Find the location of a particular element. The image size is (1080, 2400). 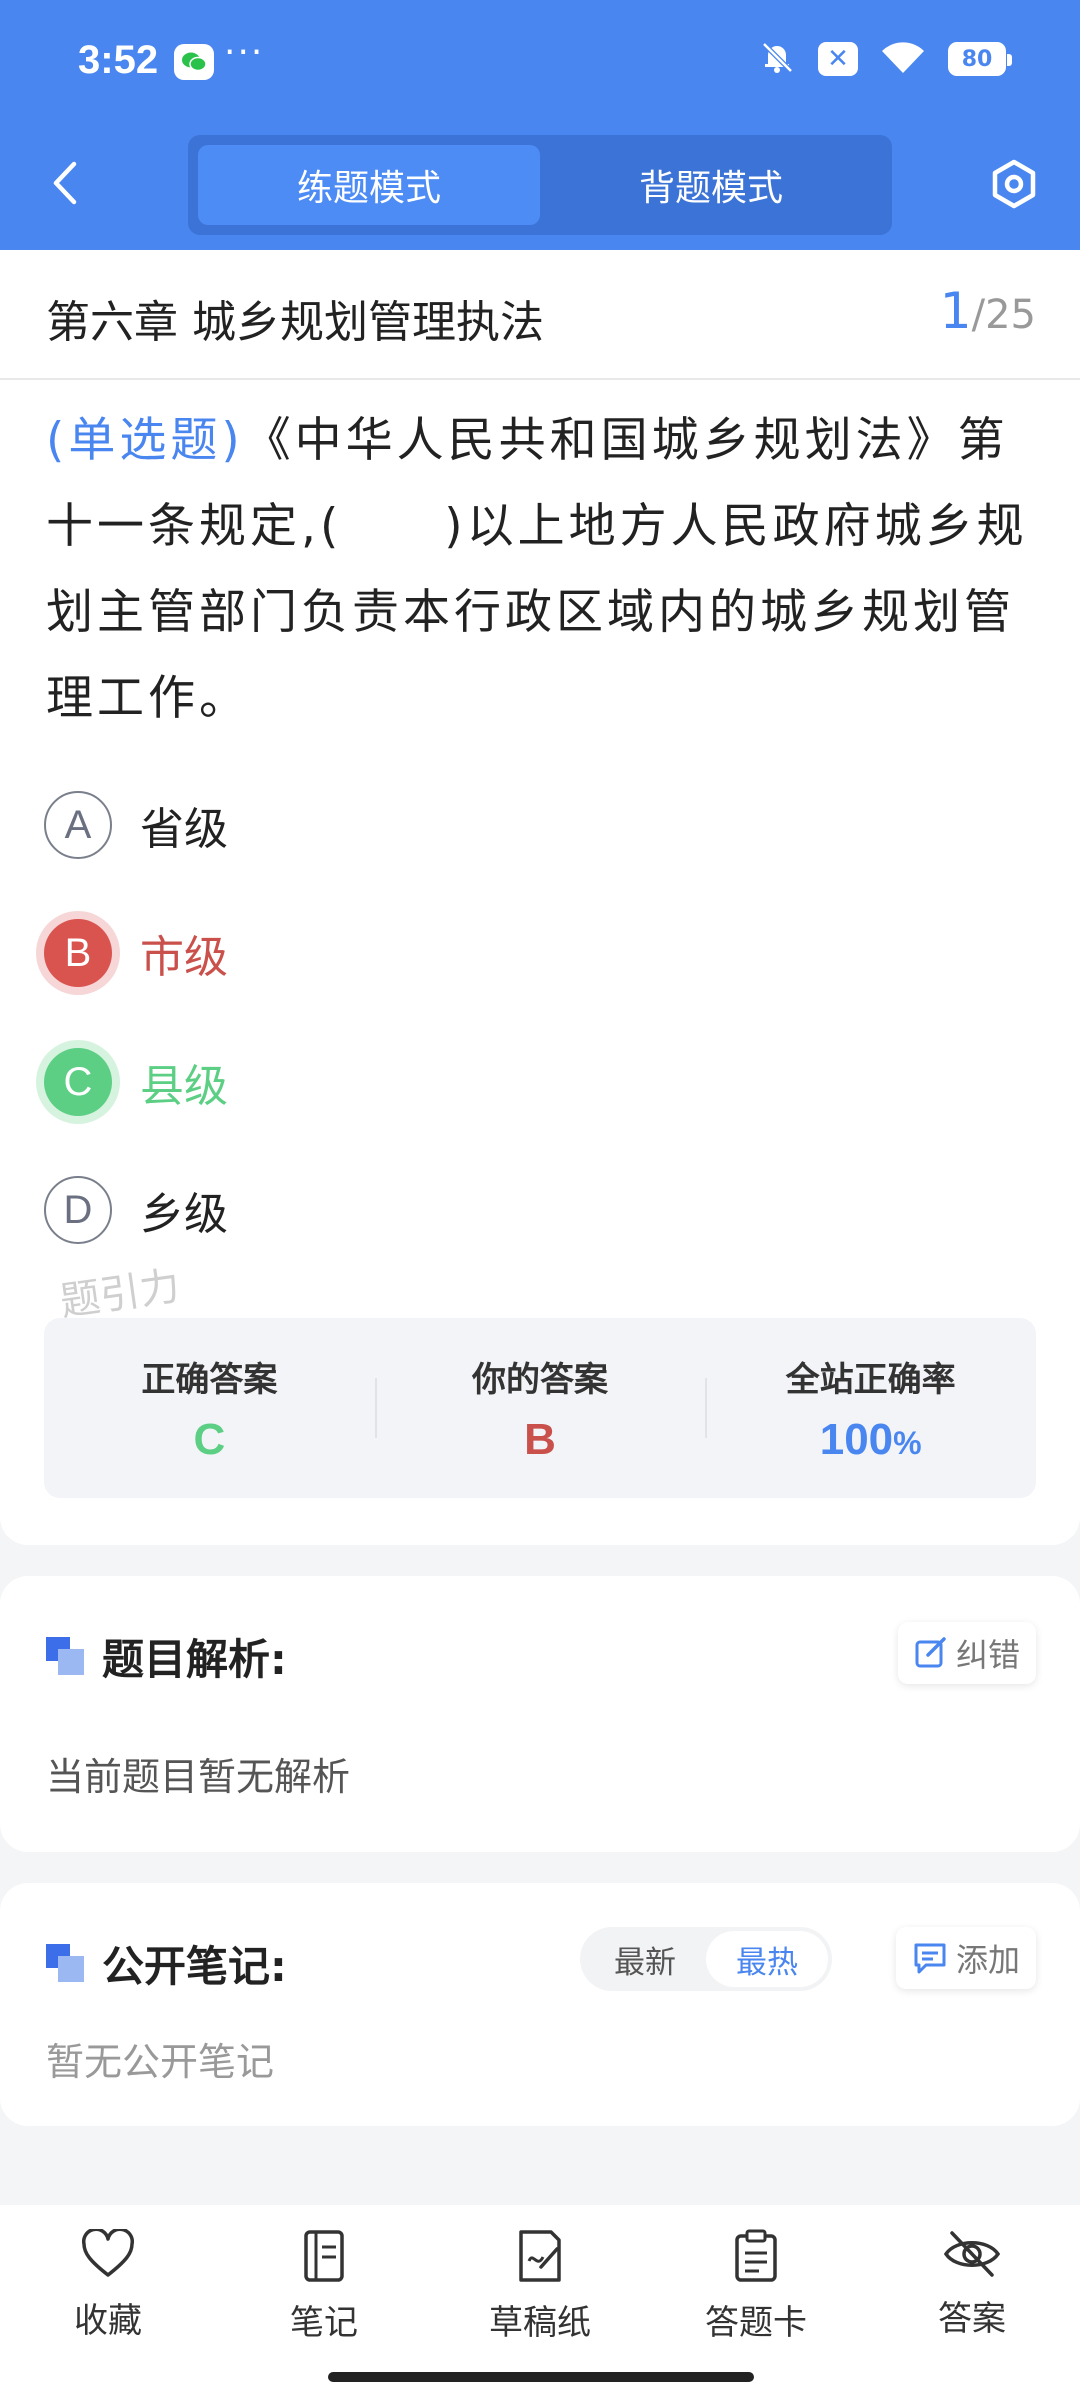

app-header: 3:52 ··· ✕ 80 练题模式 背题模式 is located at coordinates (540, 125).